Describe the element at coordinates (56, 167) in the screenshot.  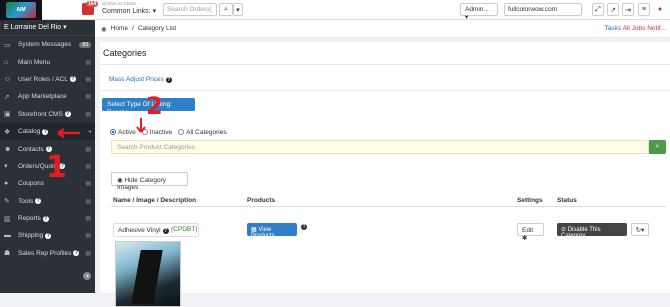
I see `annotation-number-one: 1` at that location.